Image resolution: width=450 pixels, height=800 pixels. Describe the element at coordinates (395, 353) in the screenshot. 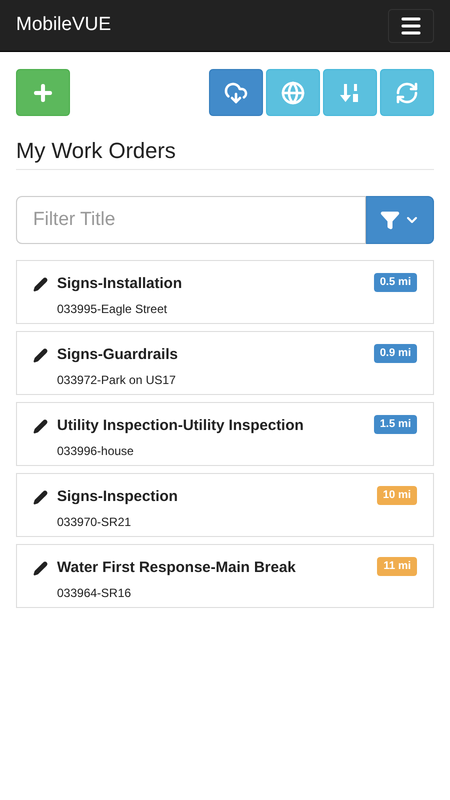

I see `distance-badge: 0.9 mi` at that location.